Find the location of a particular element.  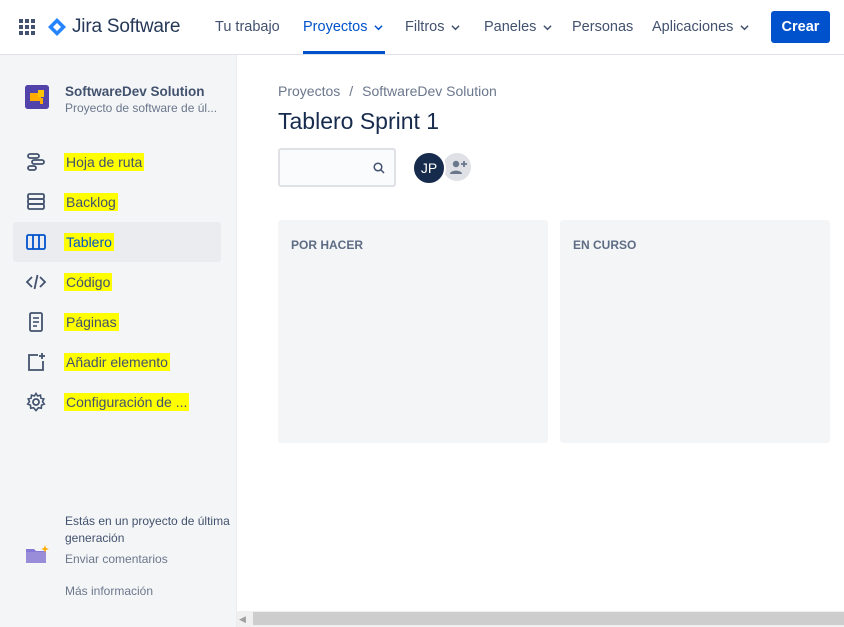

sidebar-item-backlog: Backlog is located at coordinates (117, 202).